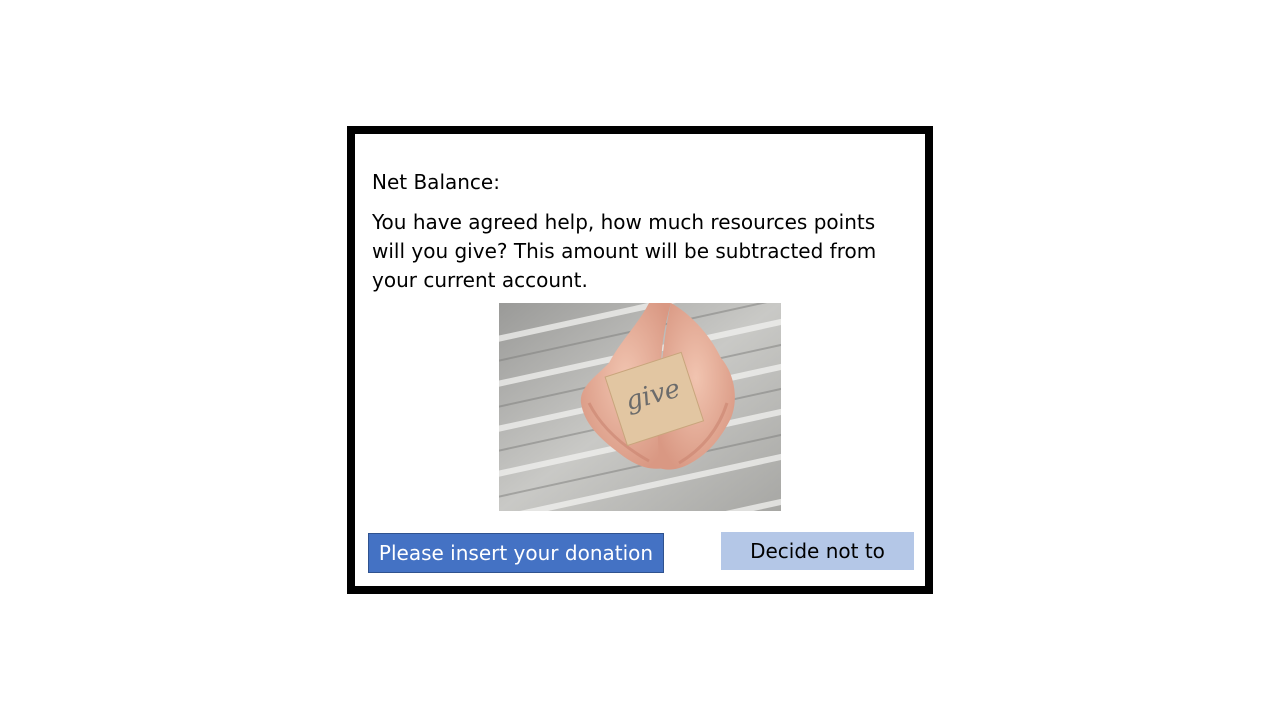 Image resolution: width=1280 pixels, height=720 pixels. I want to click on net-balance-label: Net Balance:, so click(436, 182).